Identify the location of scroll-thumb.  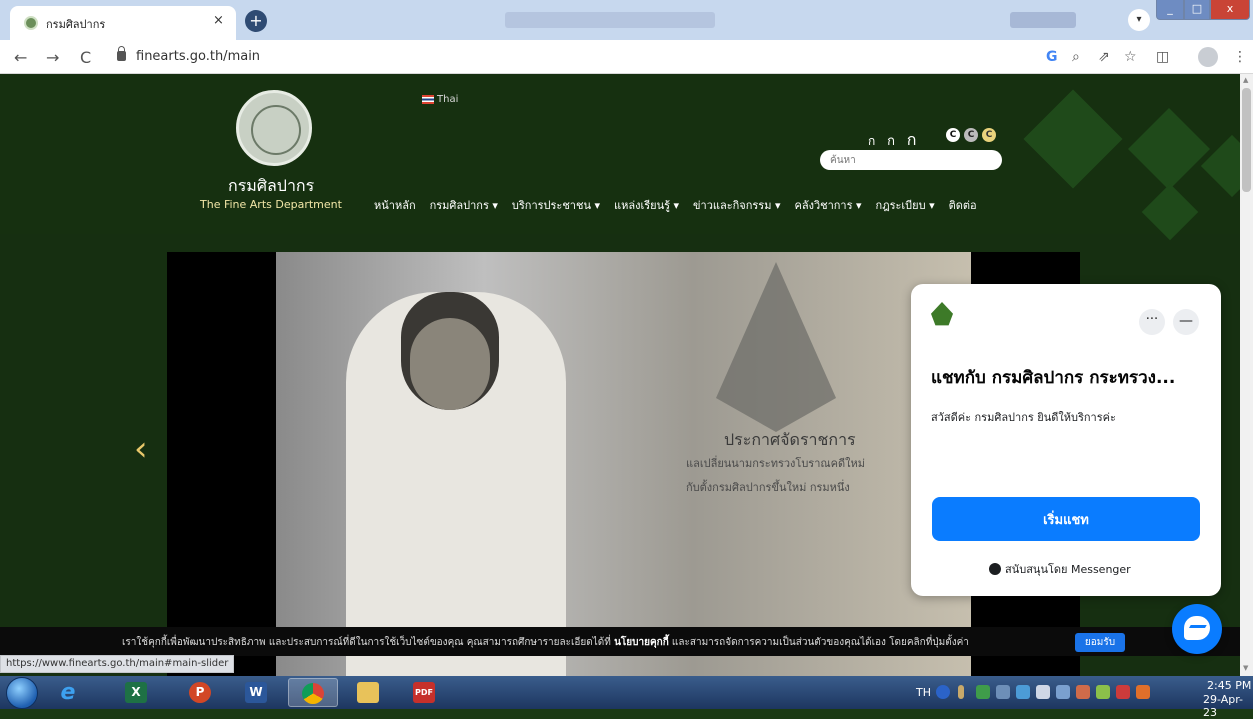
(1246, 140).